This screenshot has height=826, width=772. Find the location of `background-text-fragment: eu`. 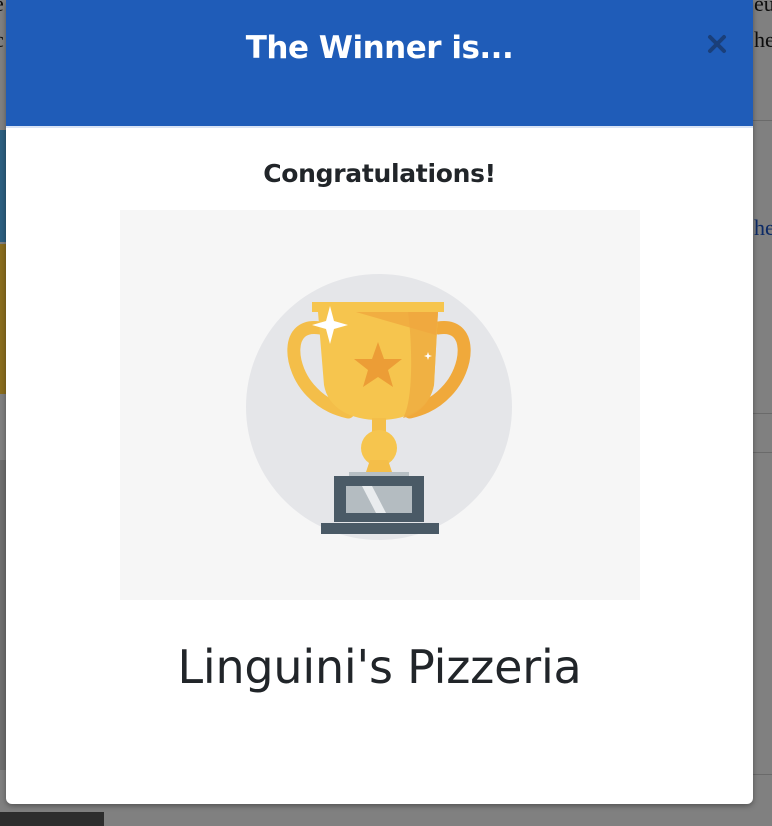

background-text-fragment: eu is located at coordinates (763, 8).